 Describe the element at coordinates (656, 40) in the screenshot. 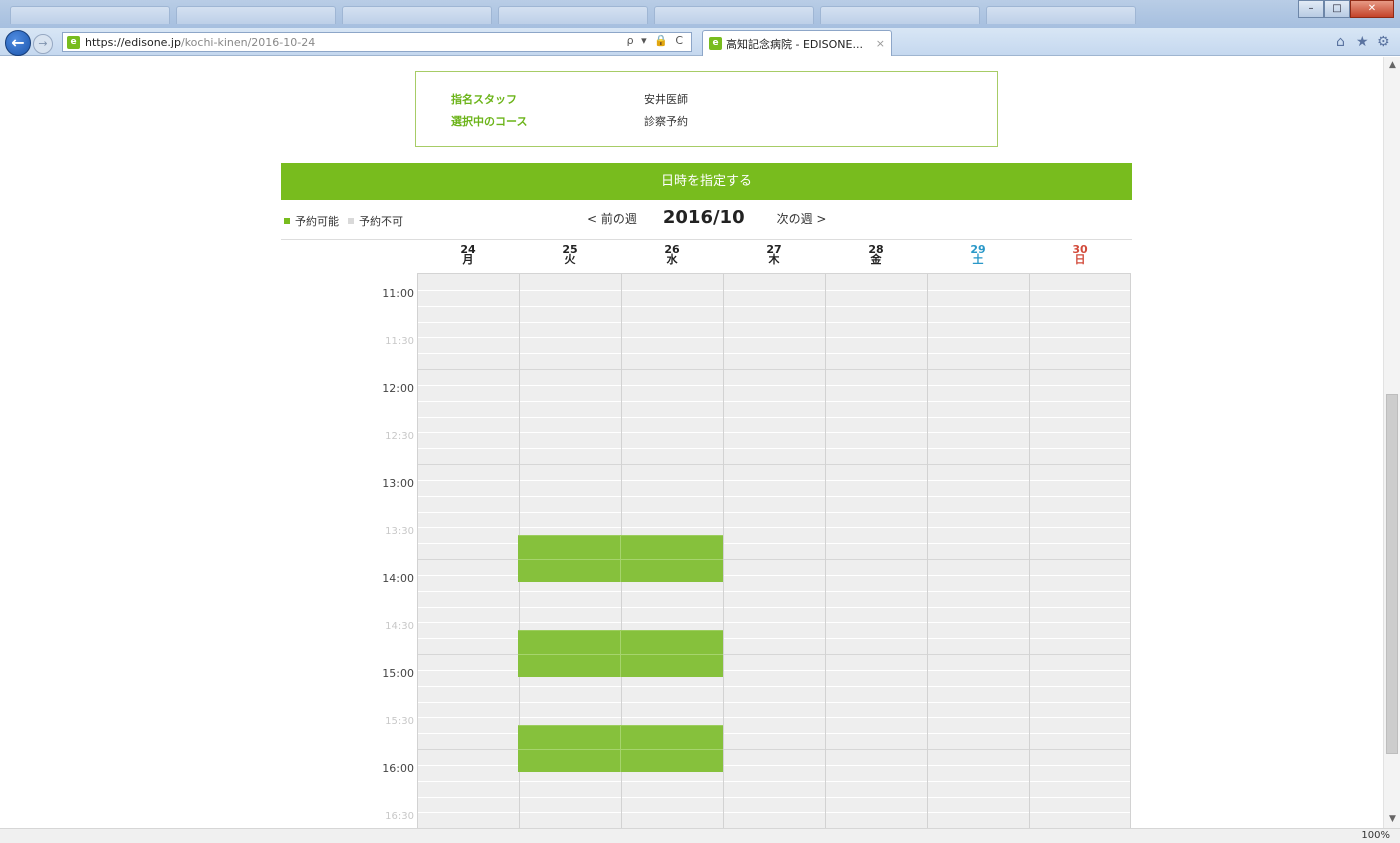

I see `address-tools: ρ ▾ 🔒 C` at that location.